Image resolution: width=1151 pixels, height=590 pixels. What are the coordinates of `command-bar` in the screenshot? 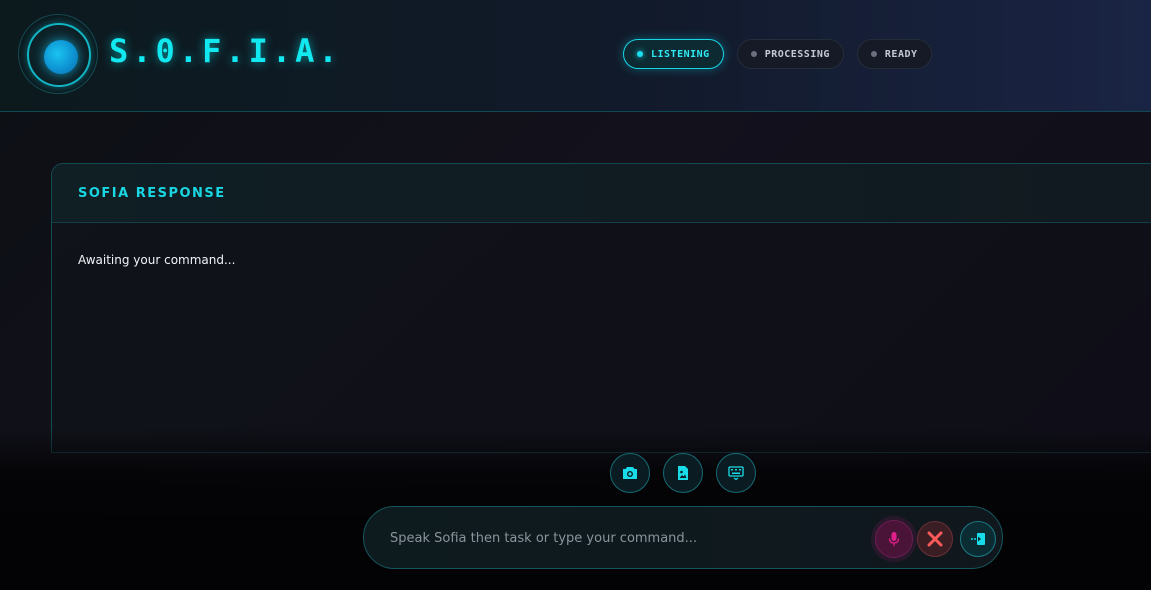 It's located at (683, 537).